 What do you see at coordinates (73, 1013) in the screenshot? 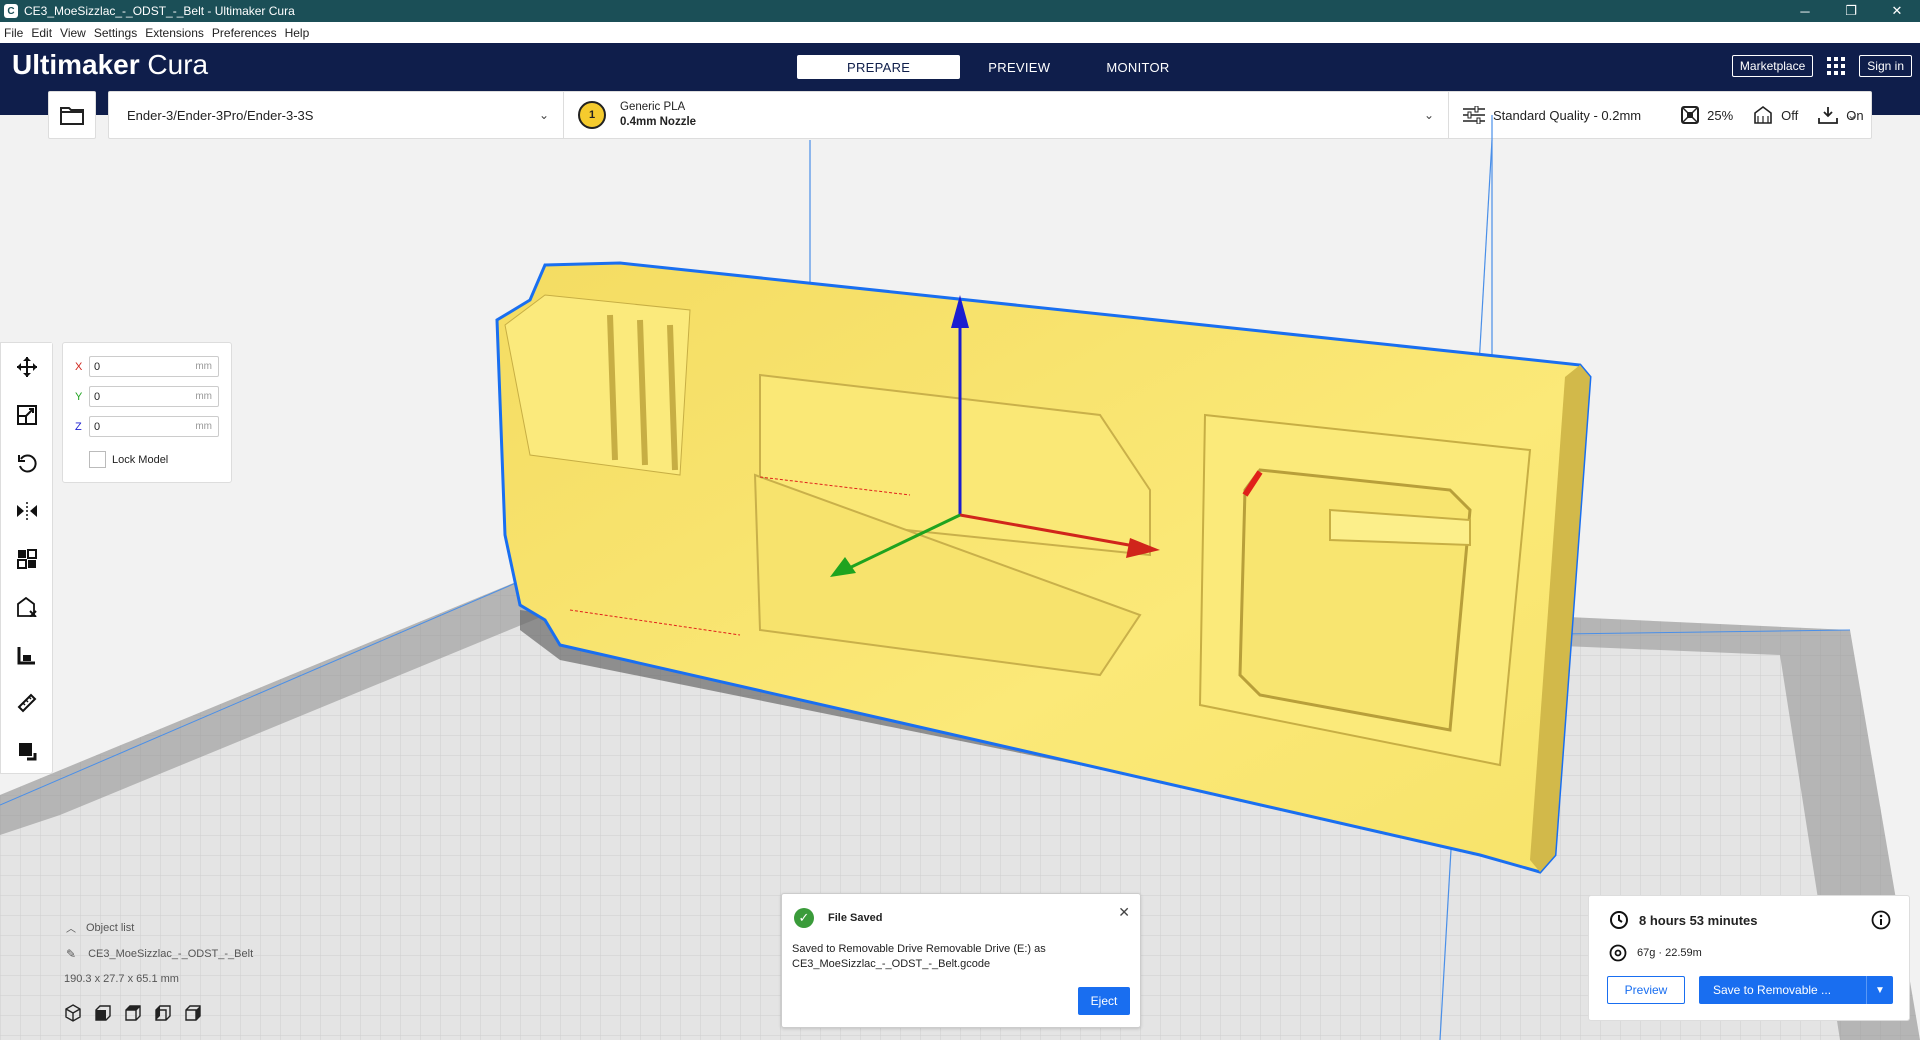
I see `3d-view-icon` at bounding box center [73, 1013].